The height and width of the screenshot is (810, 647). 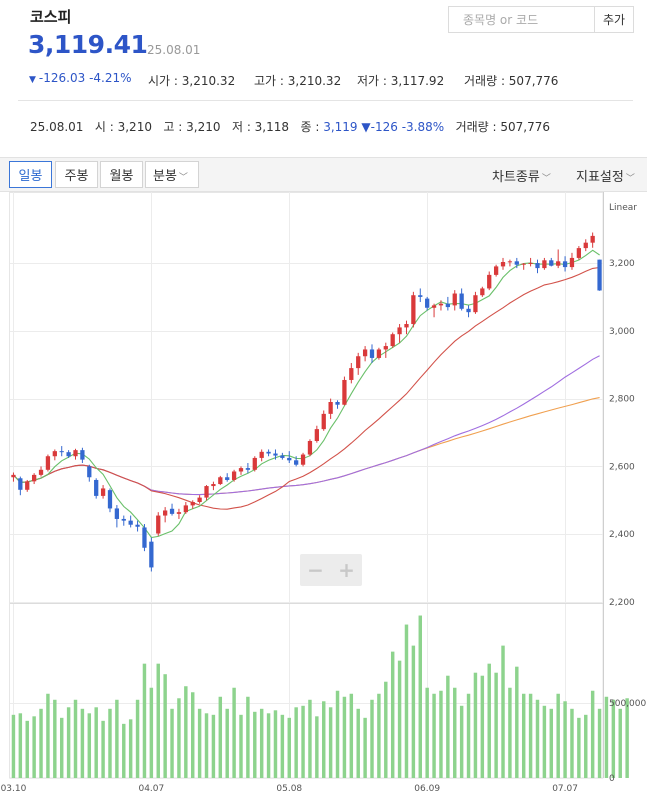 I want to click on ohlc-low-label: 저, so click(x=237, y=127).